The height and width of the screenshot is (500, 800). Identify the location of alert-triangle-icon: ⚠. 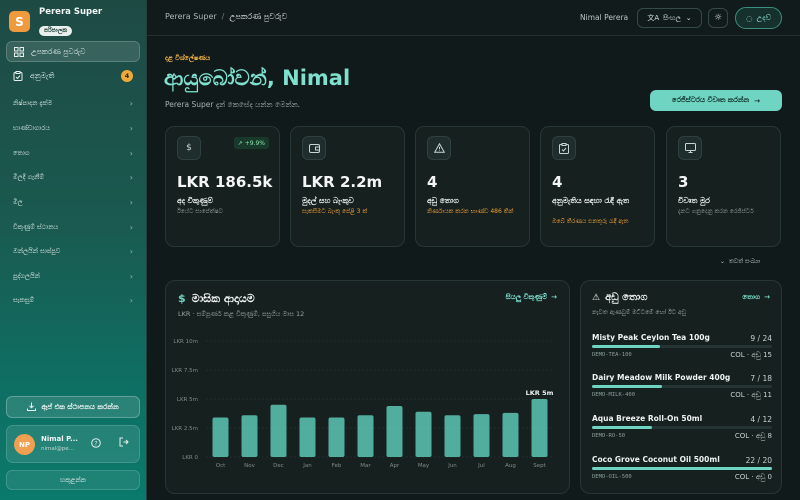
(596, 298).